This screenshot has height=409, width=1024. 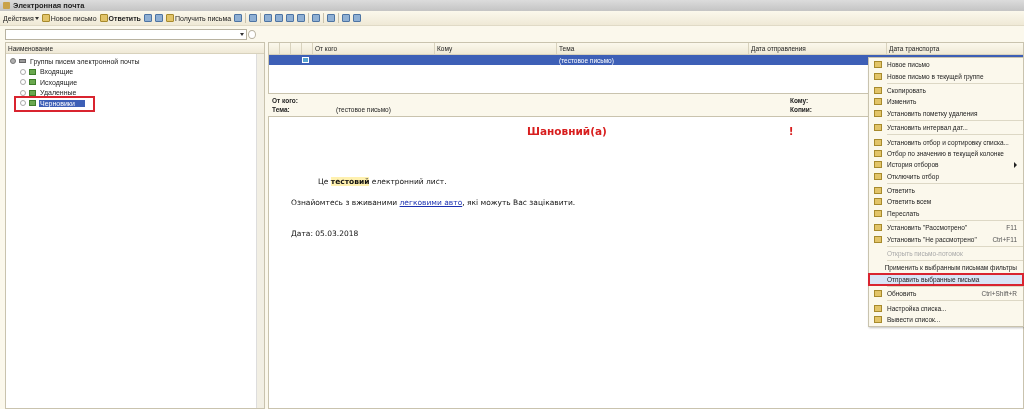 I want to click on dropdown-icon, so click(x=242, y=34).